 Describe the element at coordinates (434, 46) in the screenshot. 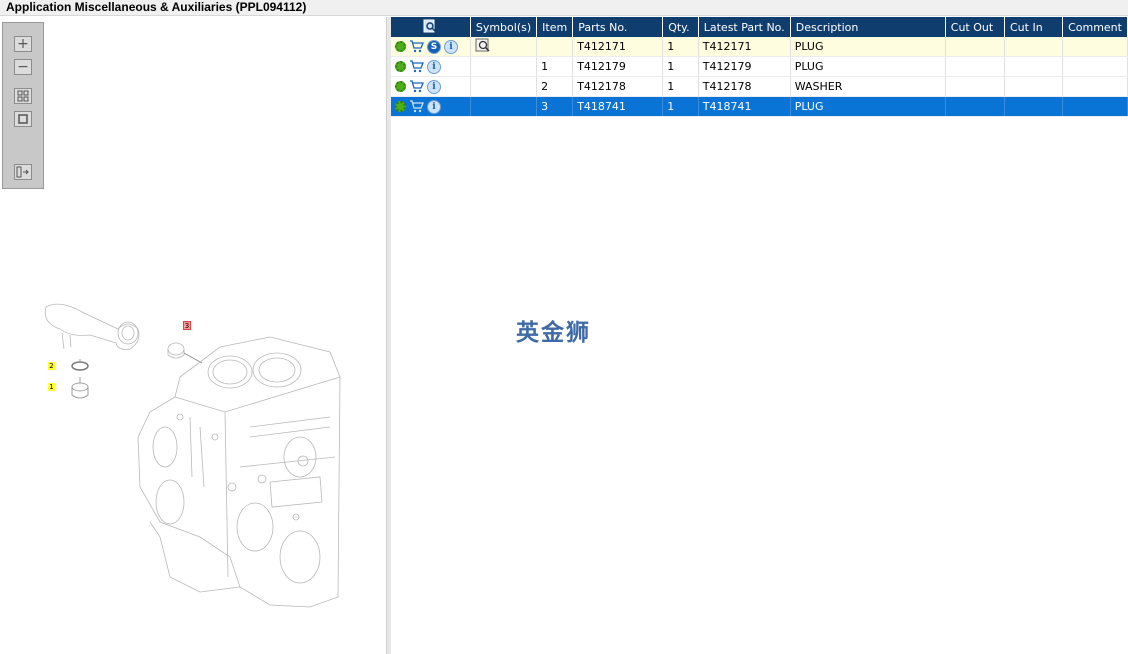

I see `s-icon: S` at that location.